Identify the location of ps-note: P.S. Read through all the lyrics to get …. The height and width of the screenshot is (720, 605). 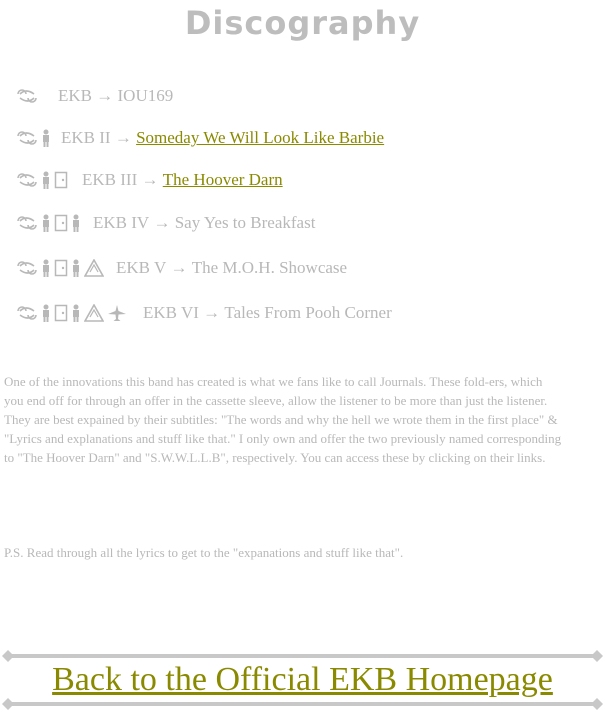
(204, 552).